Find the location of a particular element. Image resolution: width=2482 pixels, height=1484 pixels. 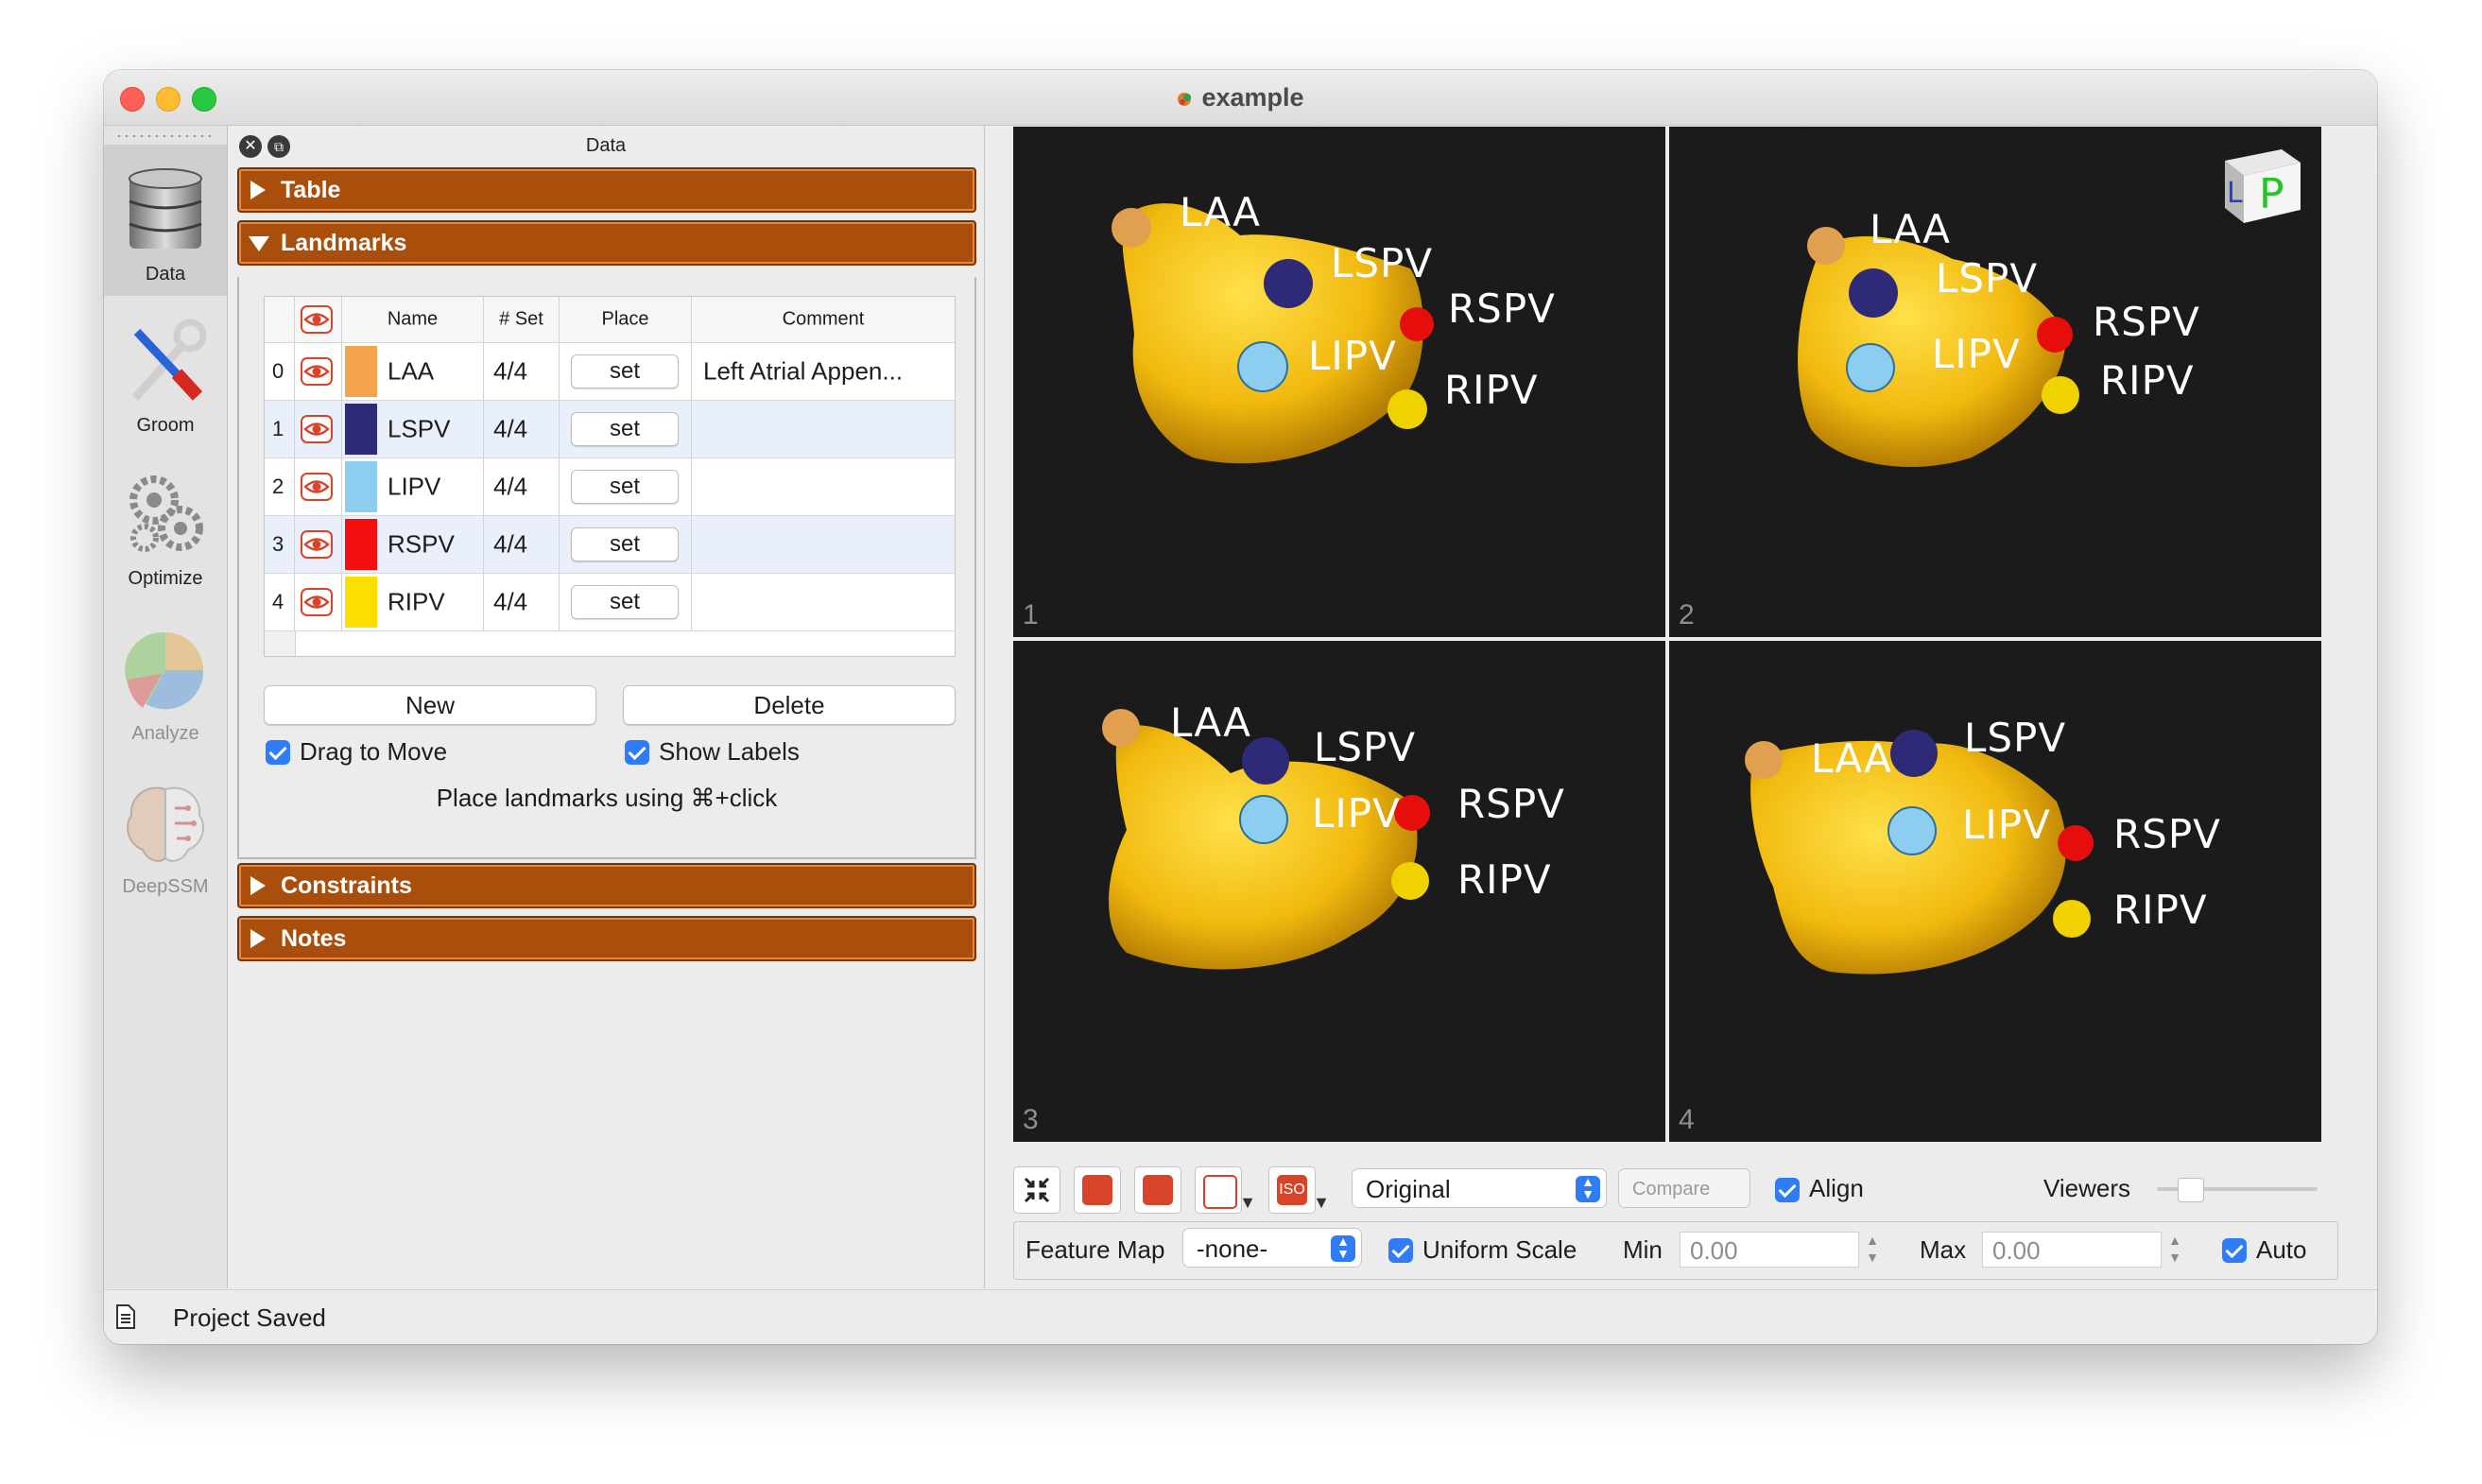

row-index-text: 0 is located at coordinates (278, 371).